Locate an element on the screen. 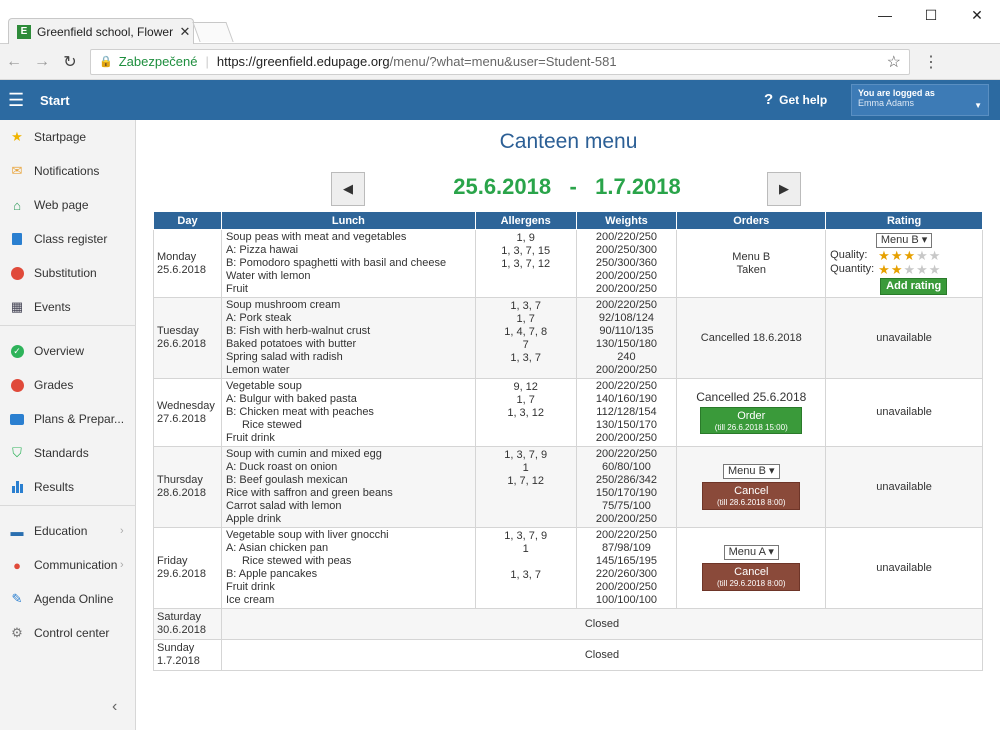 The height and width of the screenshot is (730, 1000). collapse-sidebar-icon: ‹ is located at coordinates (114, 707).